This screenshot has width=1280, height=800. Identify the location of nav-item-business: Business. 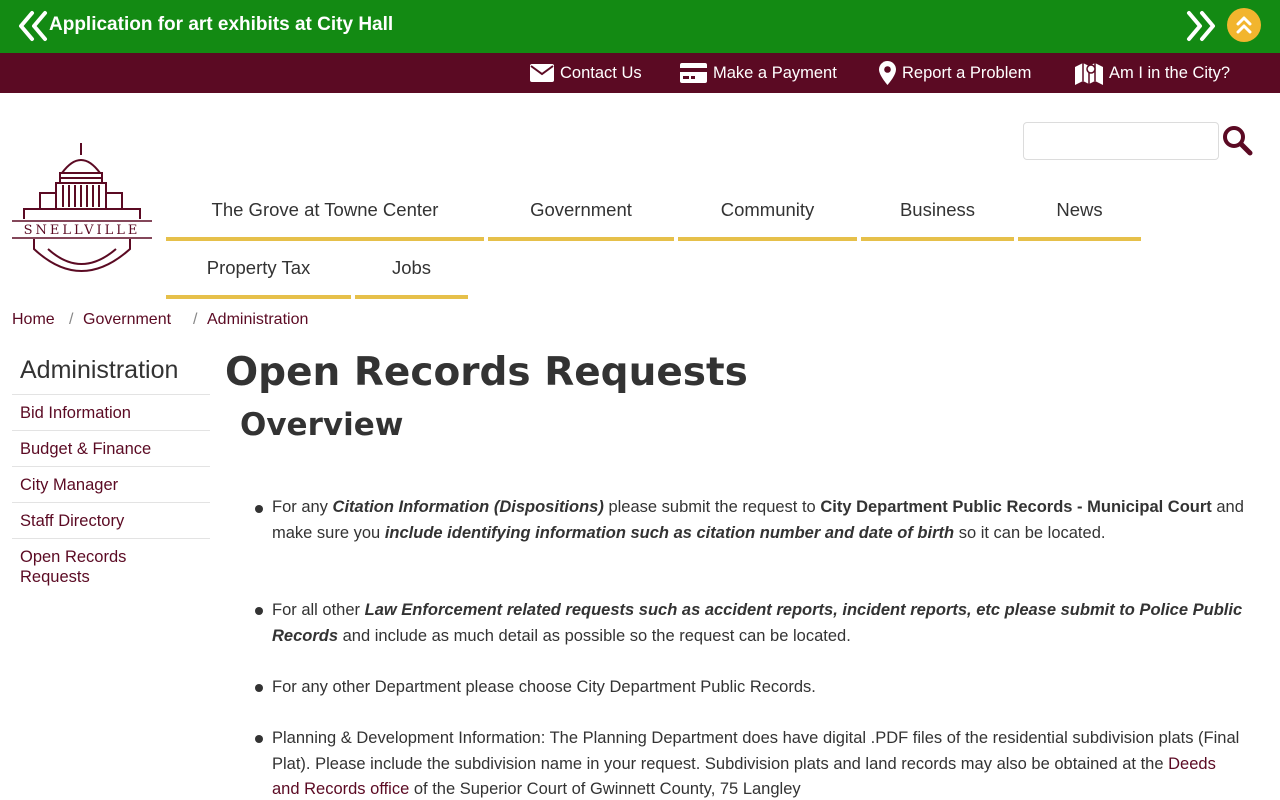
(937, 212).